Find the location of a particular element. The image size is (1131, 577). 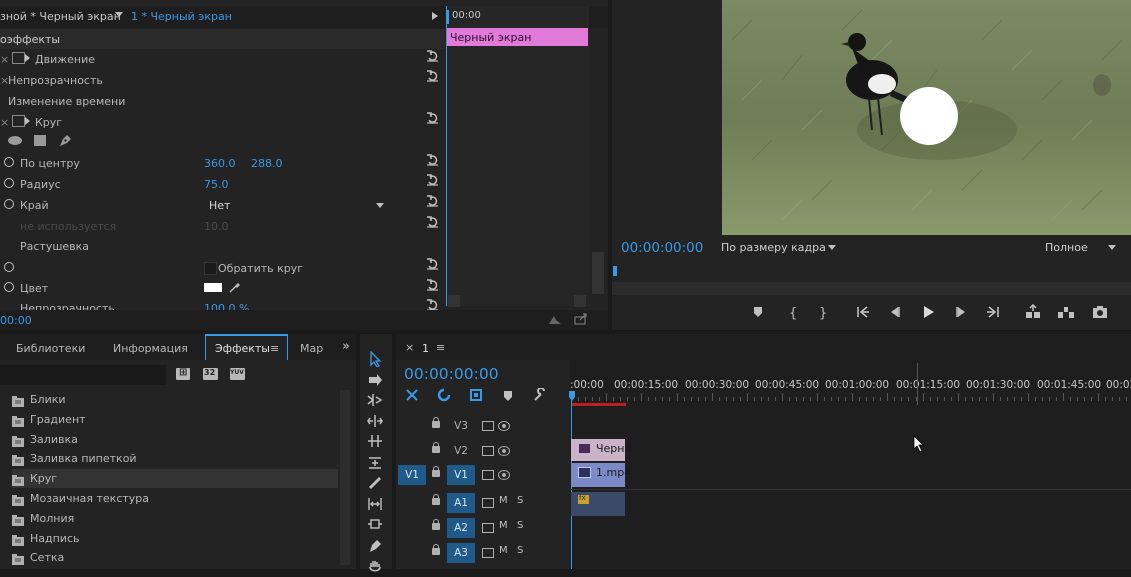

vertical-scrollbar is located at coordinates (598, 273).